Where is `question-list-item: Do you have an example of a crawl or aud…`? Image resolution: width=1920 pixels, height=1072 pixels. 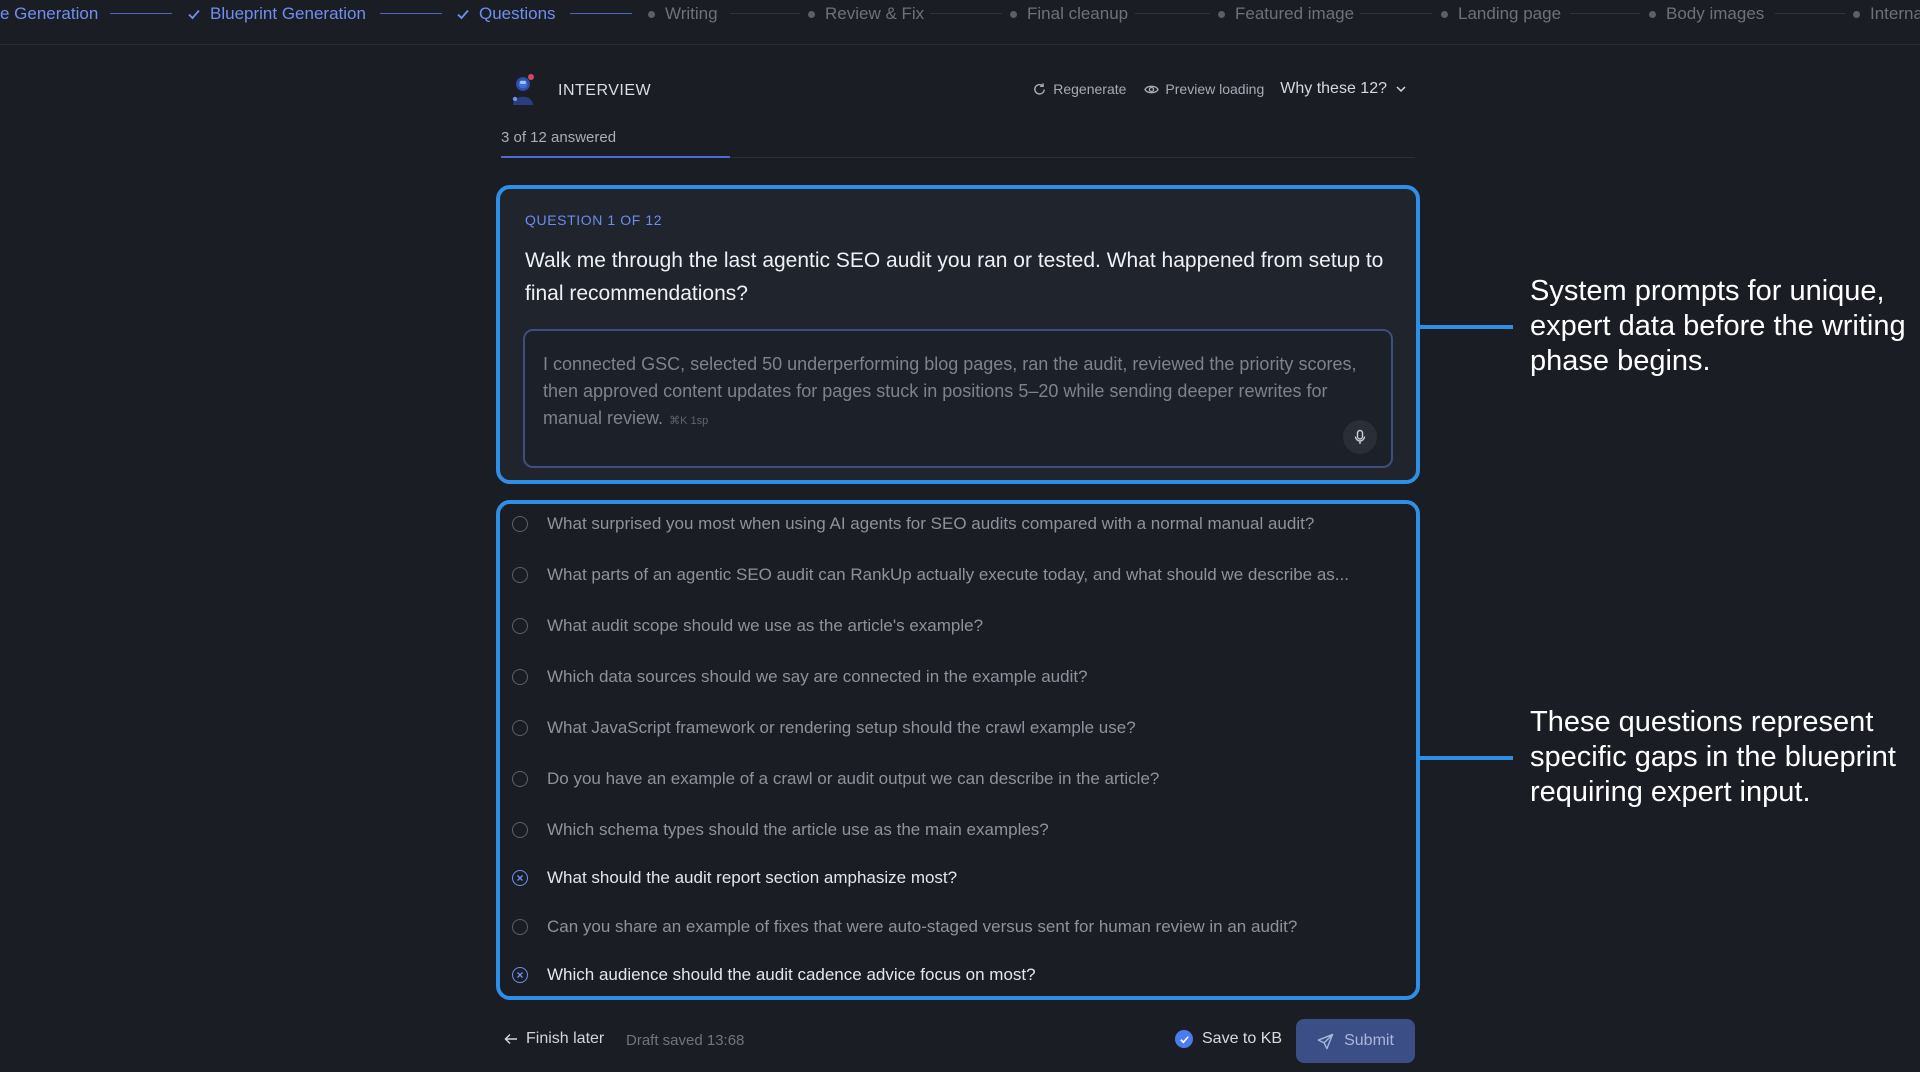
question-list-item: Do you have an example of a crawl or aud… is located at coordinates (835, 779).